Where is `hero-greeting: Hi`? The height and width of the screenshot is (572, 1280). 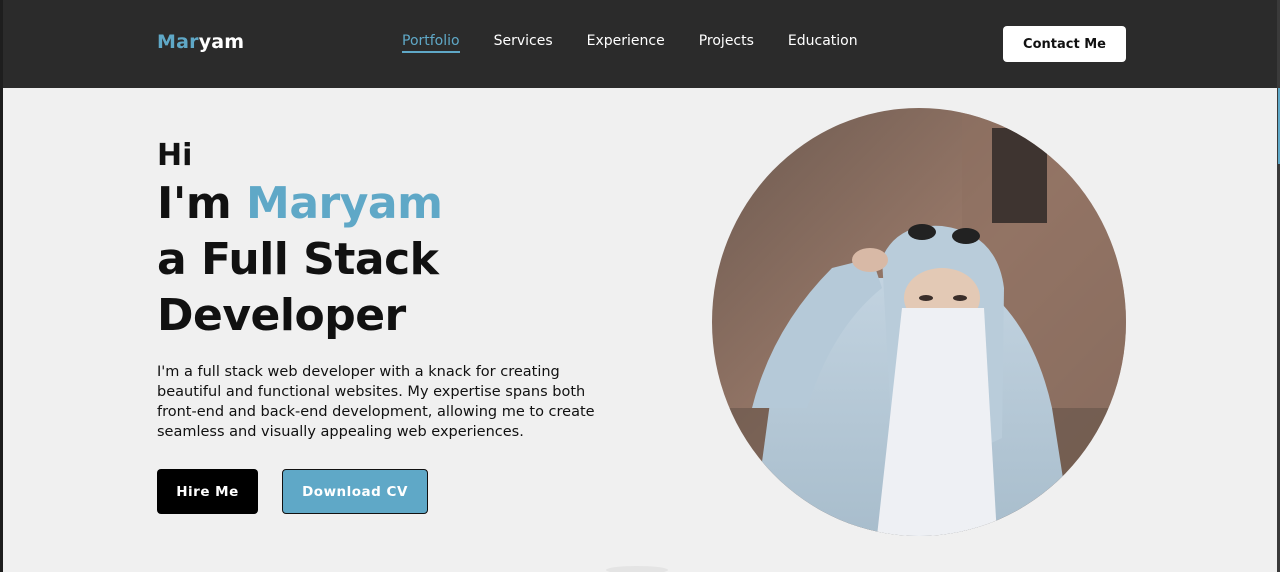
hero-greeting: Hi is located at coordinates (175, 155).